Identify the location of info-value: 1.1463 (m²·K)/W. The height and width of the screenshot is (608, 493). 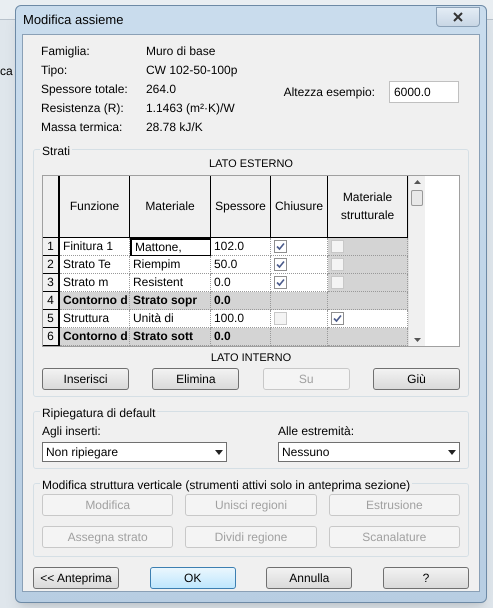
(190, 108).